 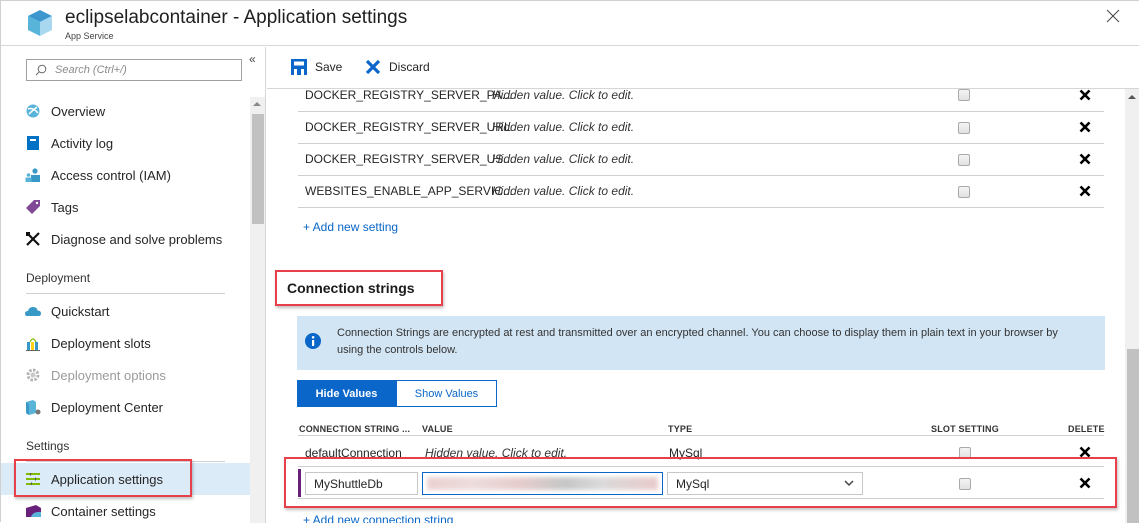 What do you see at coordinates (496, 453) in the screenshot?
I see `connection-string-value: Hidden value. Click to edit.` at bounding box center [496, 453].